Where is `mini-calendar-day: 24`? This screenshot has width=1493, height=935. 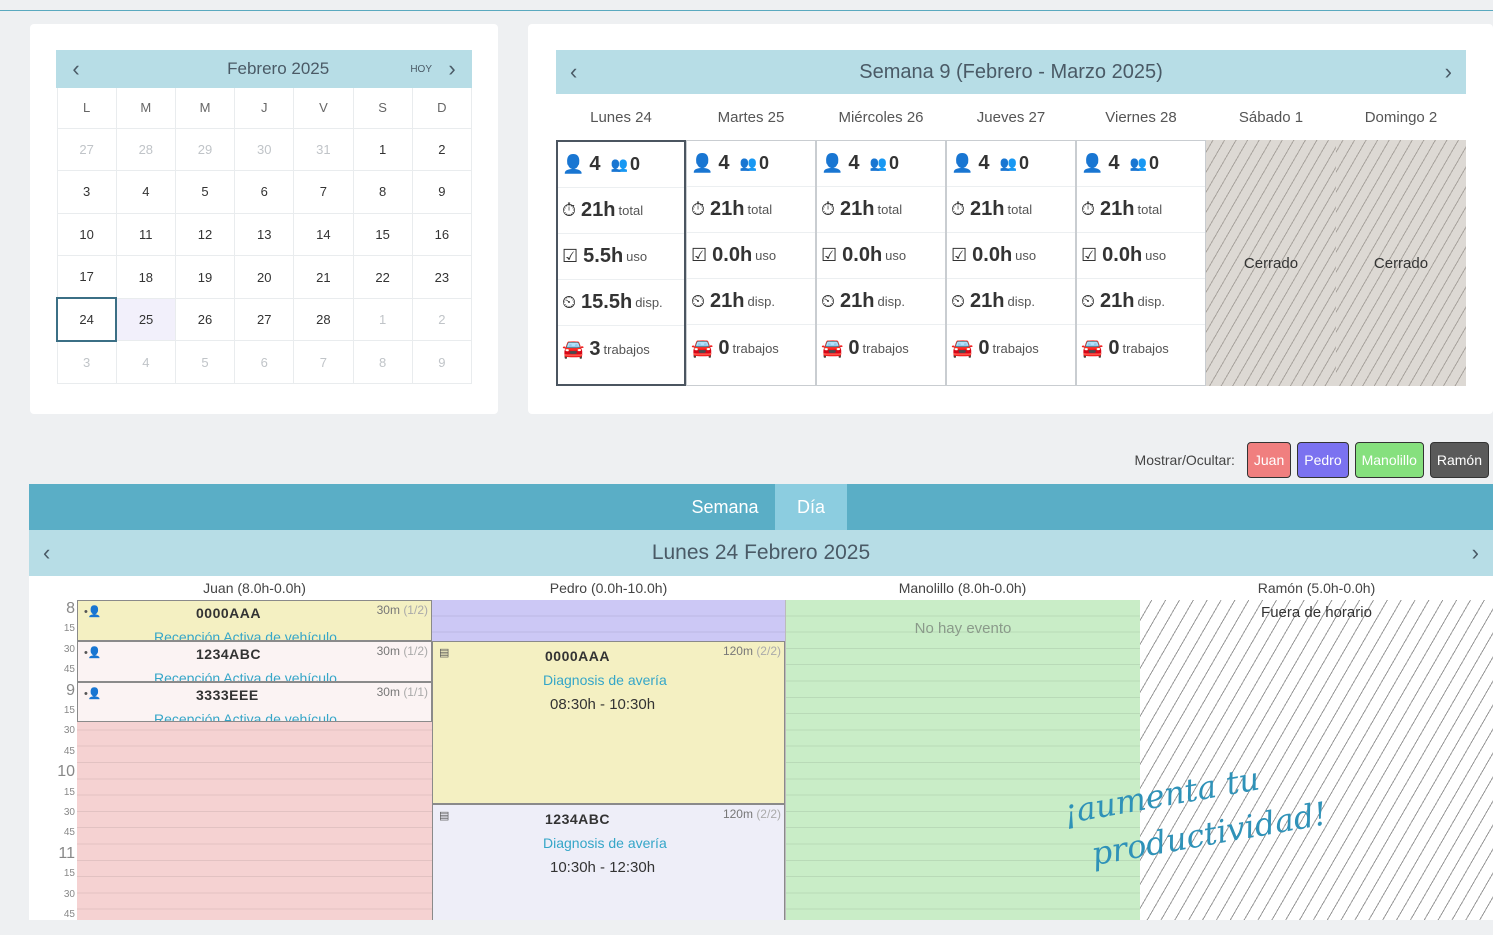 mini-calendar-day: 24 is located at coordinates (86, 319).